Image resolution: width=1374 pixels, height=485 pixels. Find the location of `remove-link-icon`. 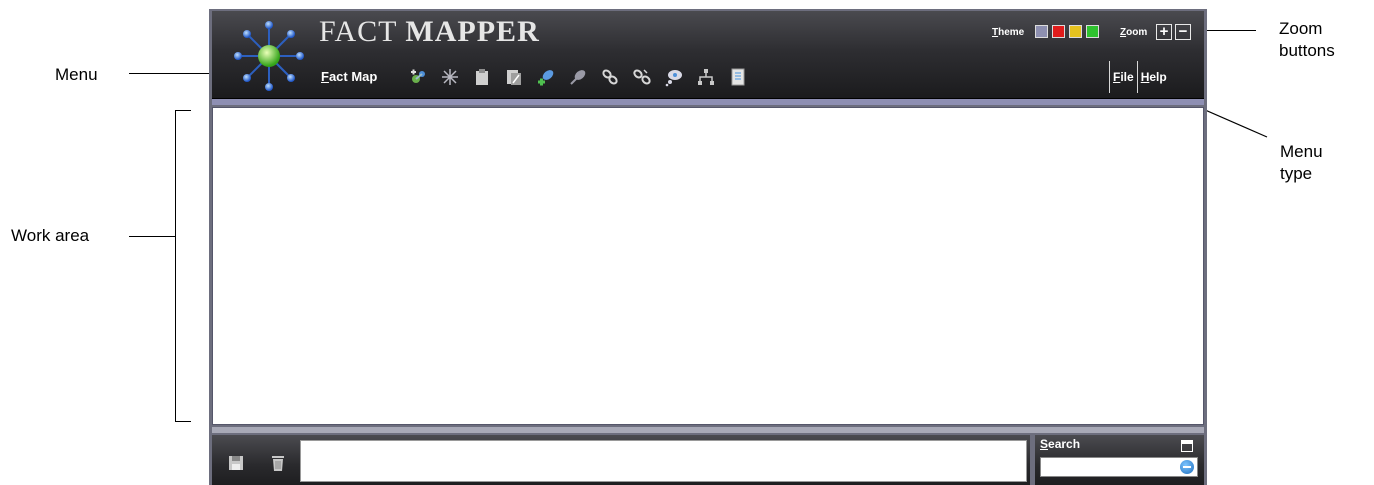

remove-link-icon is located at coordinates (578, 77).